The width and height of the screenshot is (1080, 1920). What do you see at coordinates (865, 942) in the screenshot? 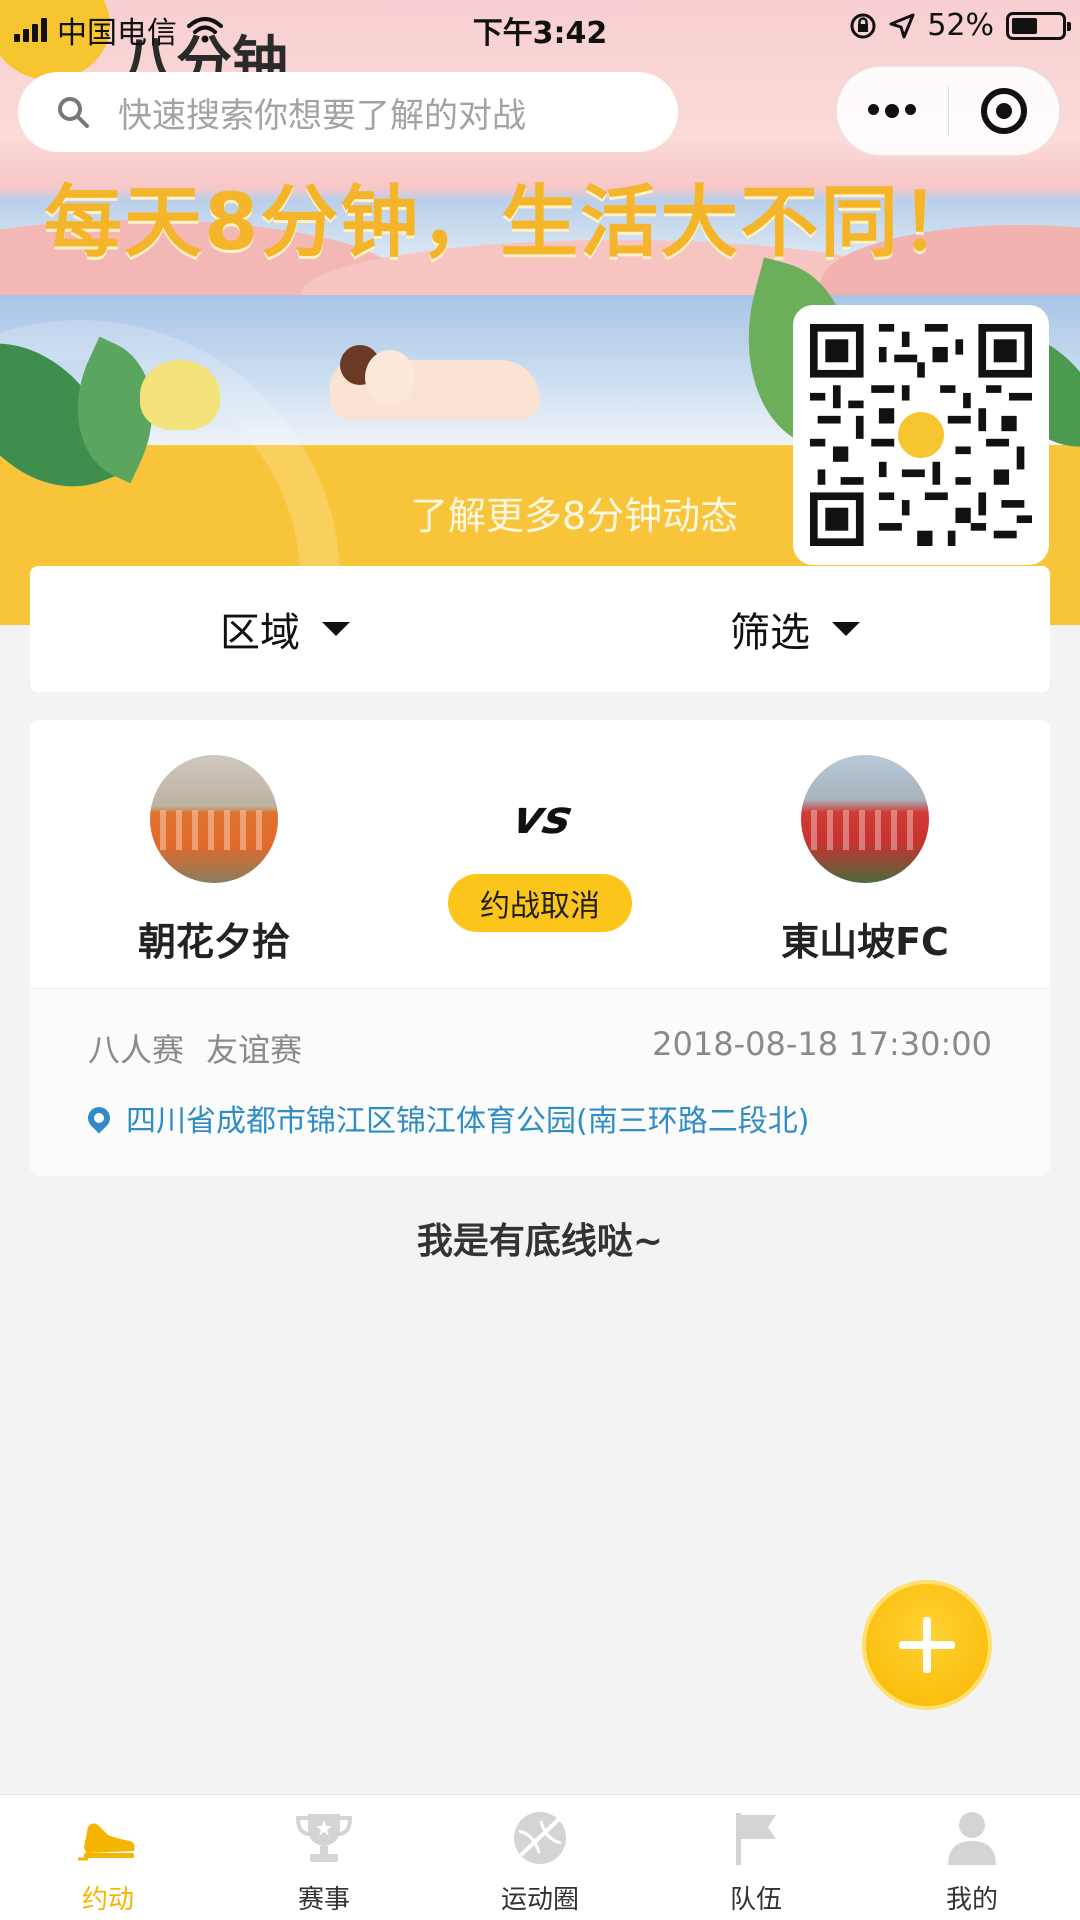
I see `away-team-name: 東山坡FC` at bounding box center [865, 942].